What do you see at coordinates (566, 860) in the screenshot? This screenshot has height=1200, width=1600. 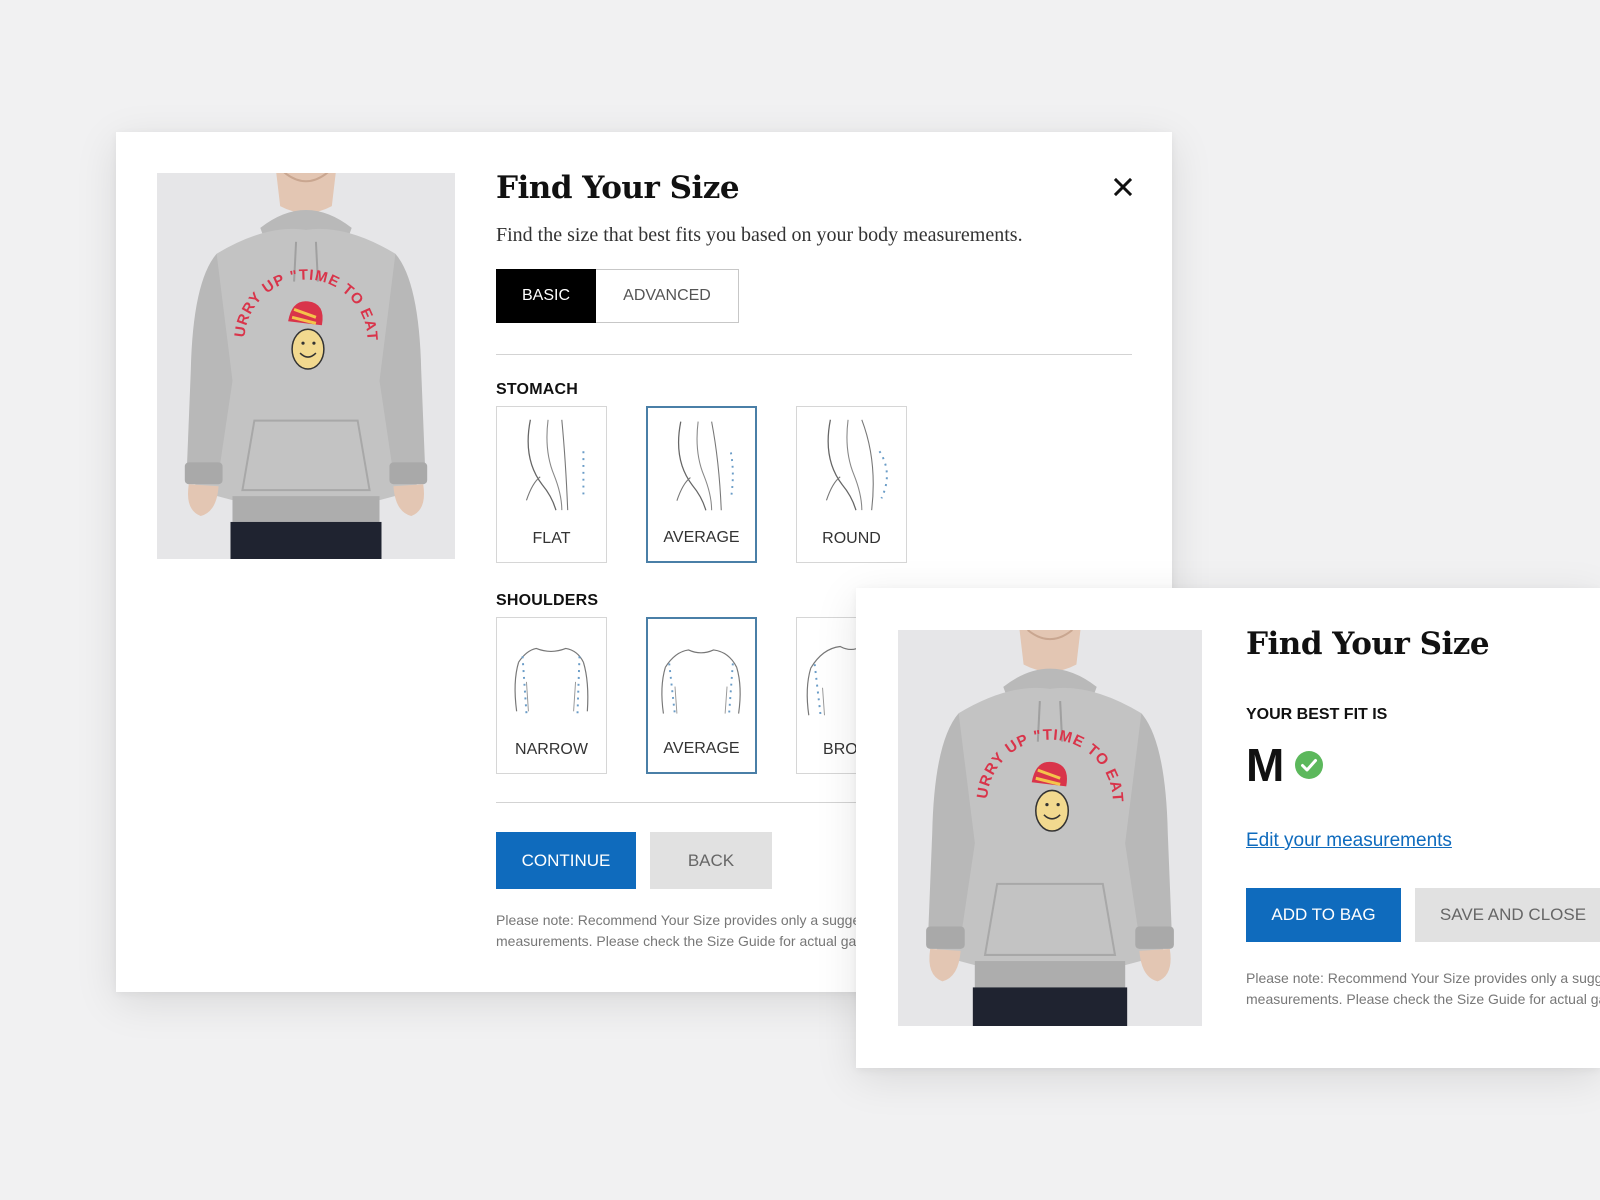 I see `continue-button: CONTINUE` at bounding box center [566, 860].